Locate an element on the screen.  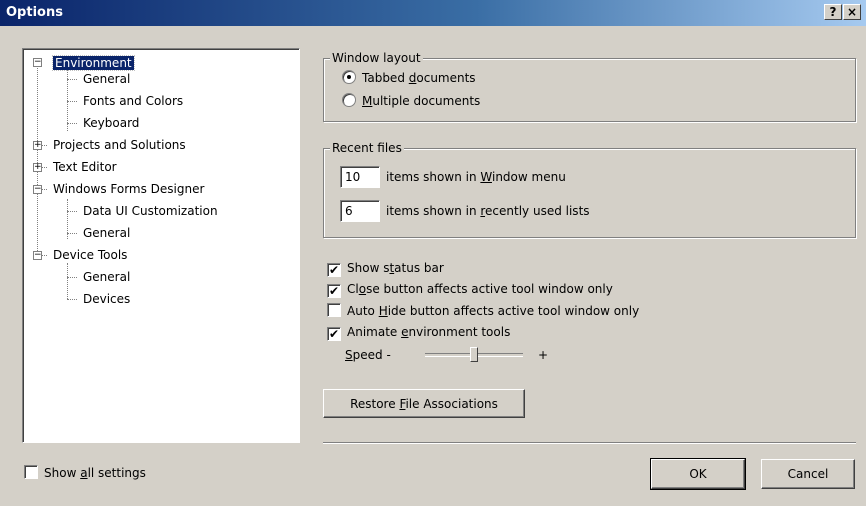
restore-file-associations-button: Restore File Associations is located at coordinates (424, 403).